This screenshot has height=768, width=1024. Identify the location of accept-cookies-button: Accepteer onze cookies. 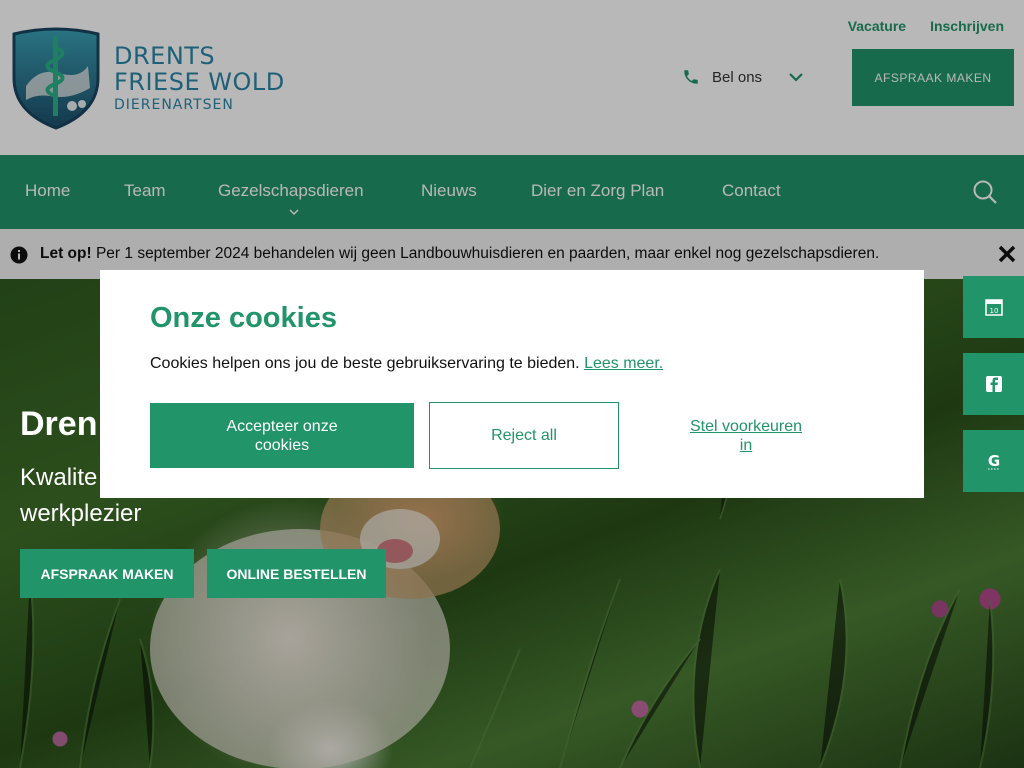
(282, 435).